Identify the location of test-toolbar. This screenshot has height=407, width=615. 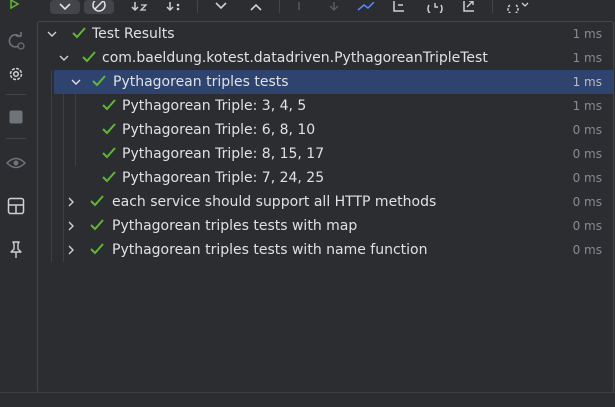
(324, 10).